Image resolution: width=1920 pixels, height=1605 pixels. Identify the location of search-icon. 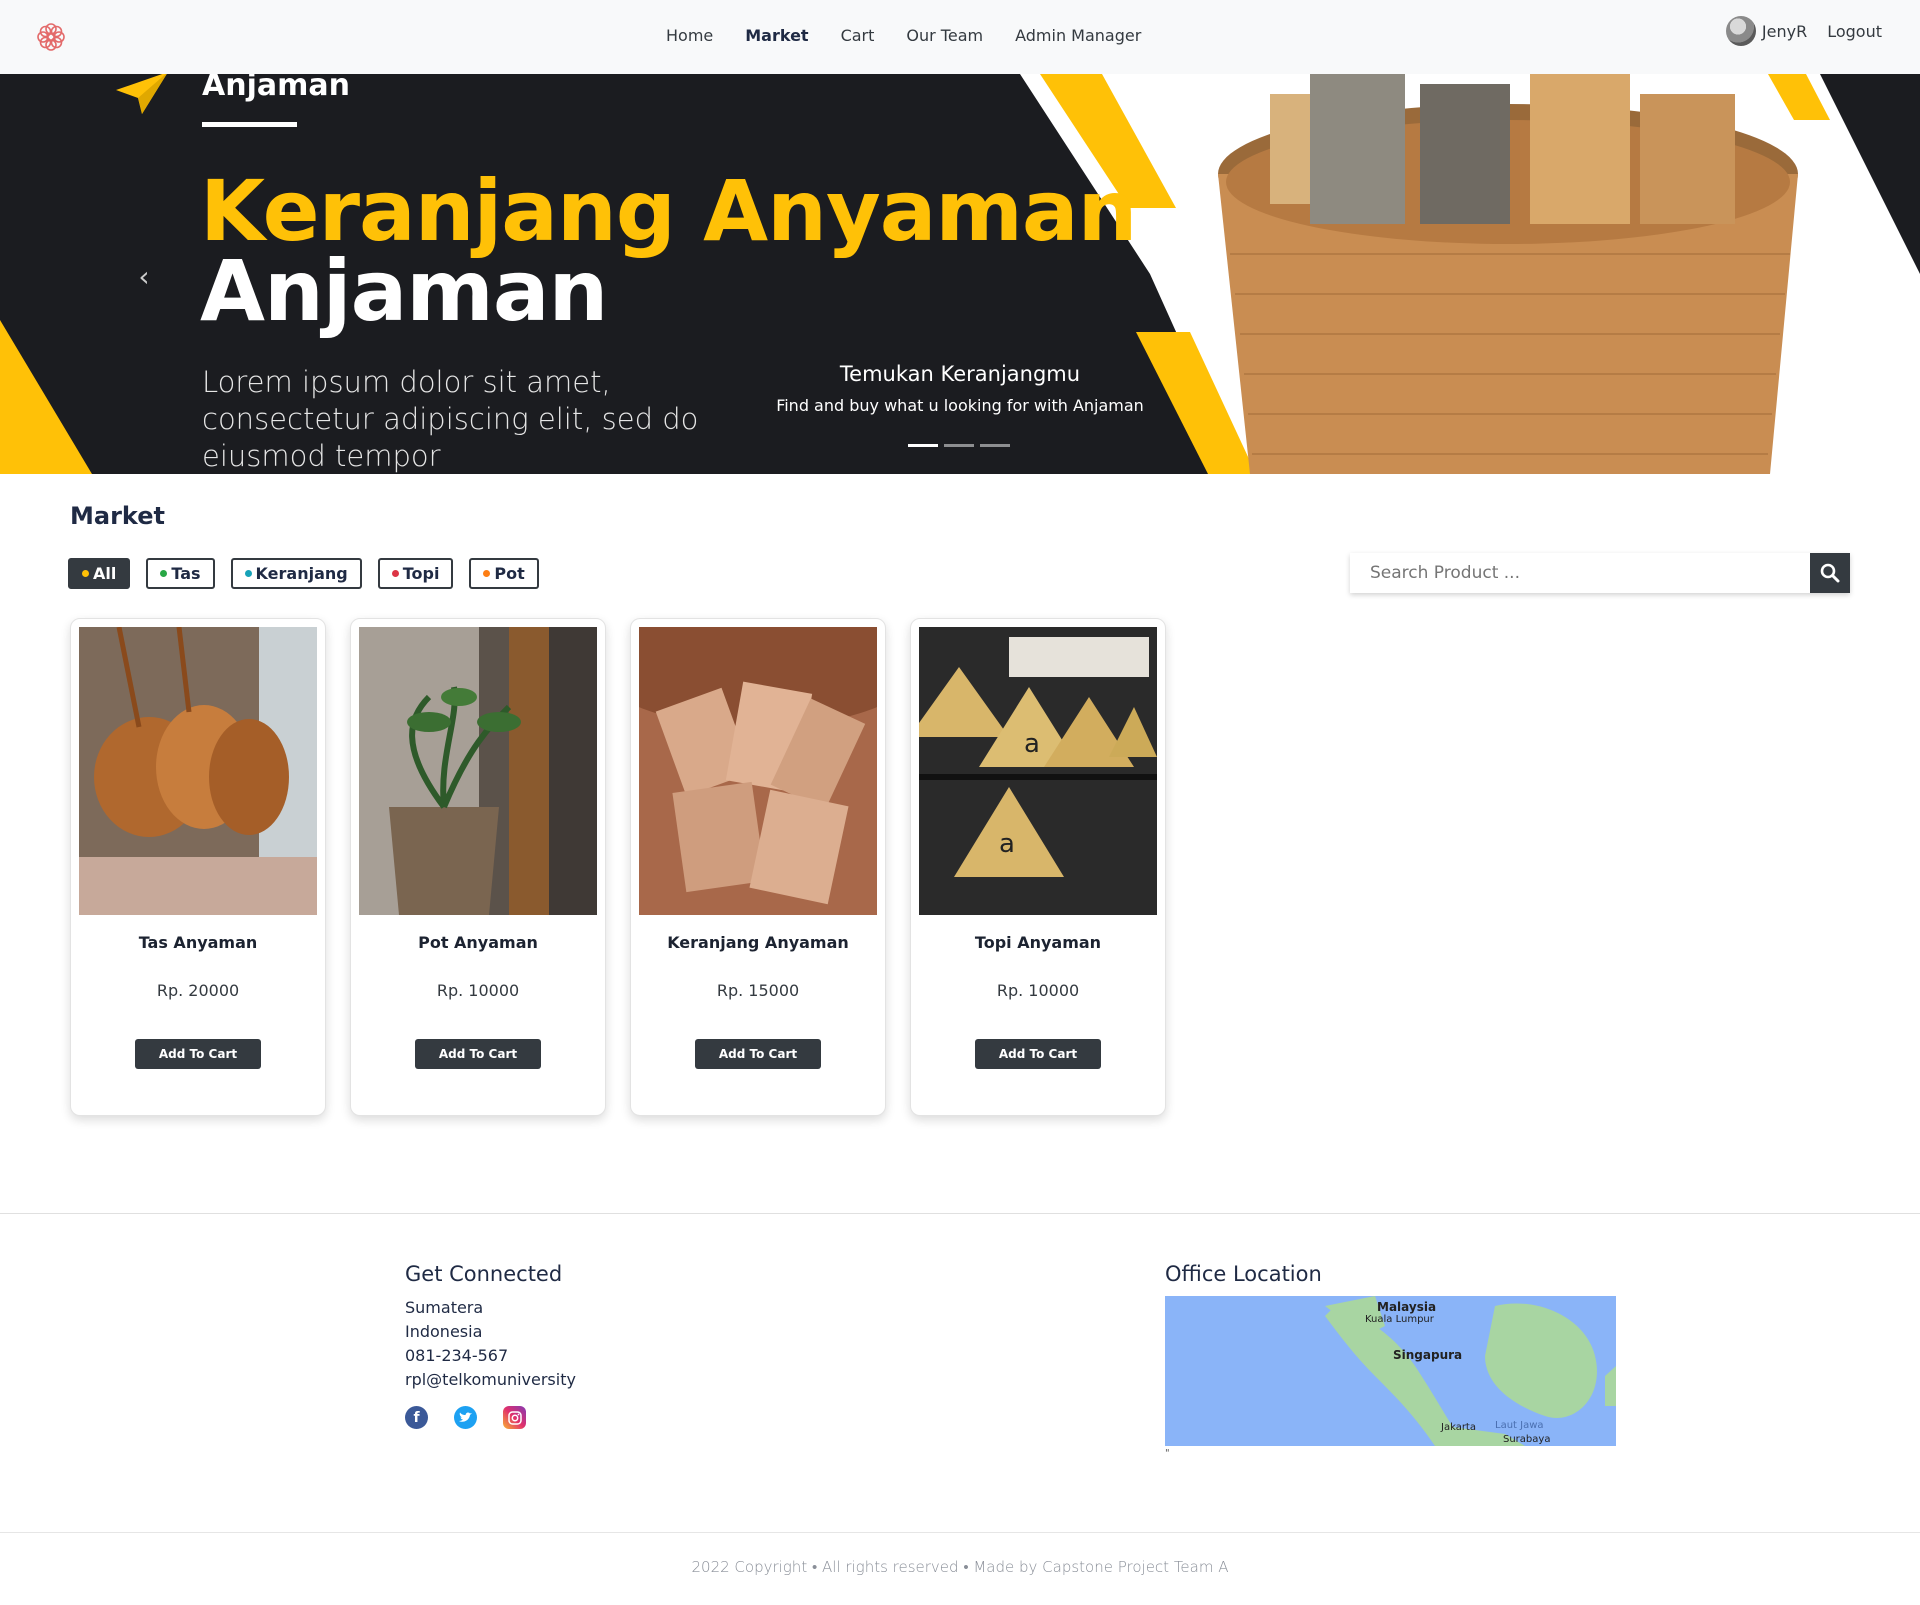
(1830, 573).